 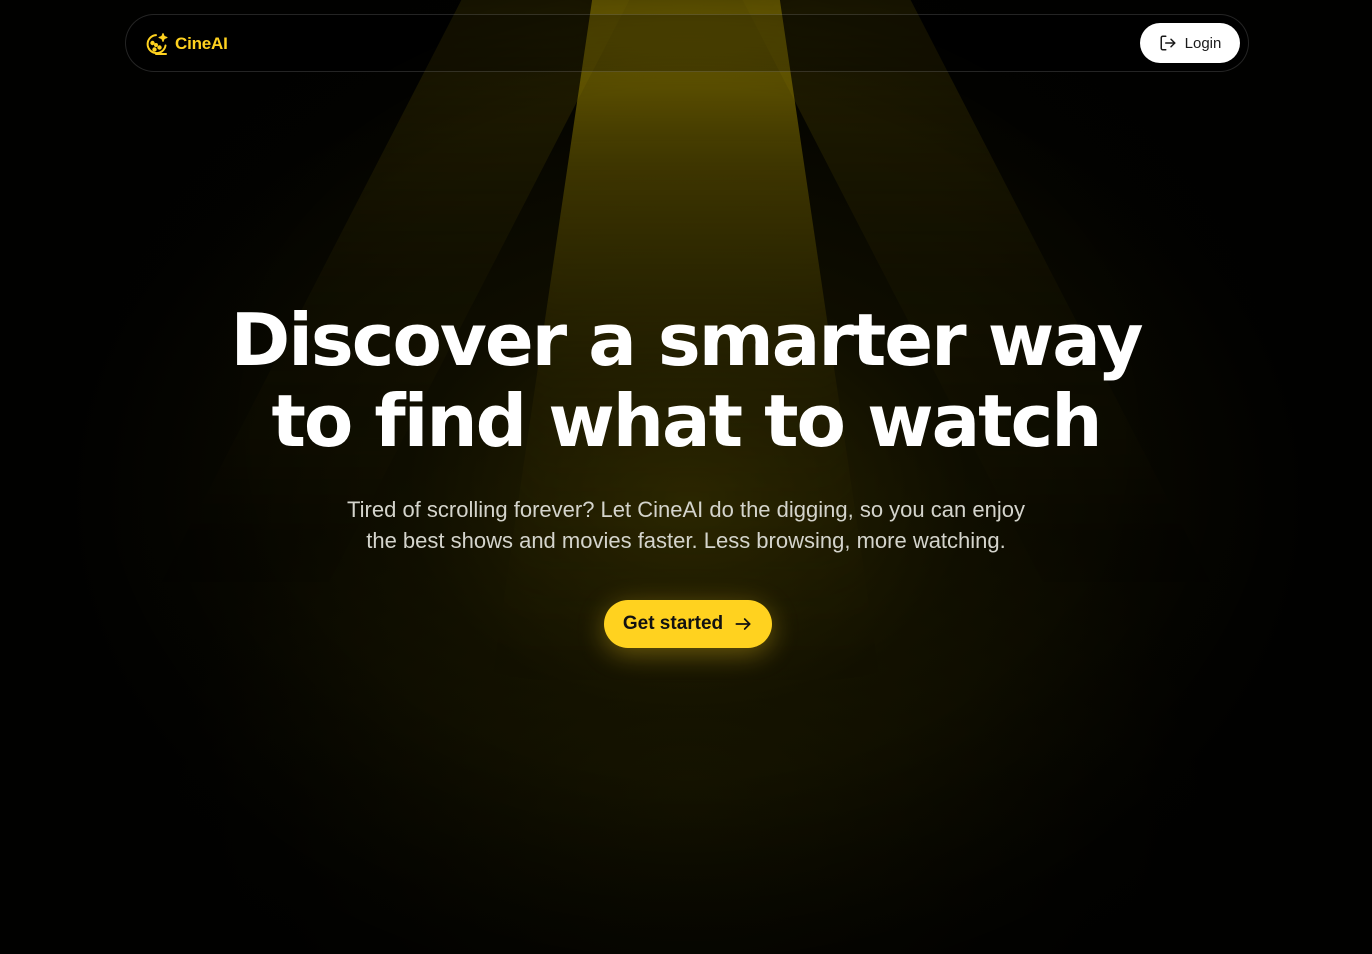 I want to click on brand-name: CineAI, so click(x=201, y=43).